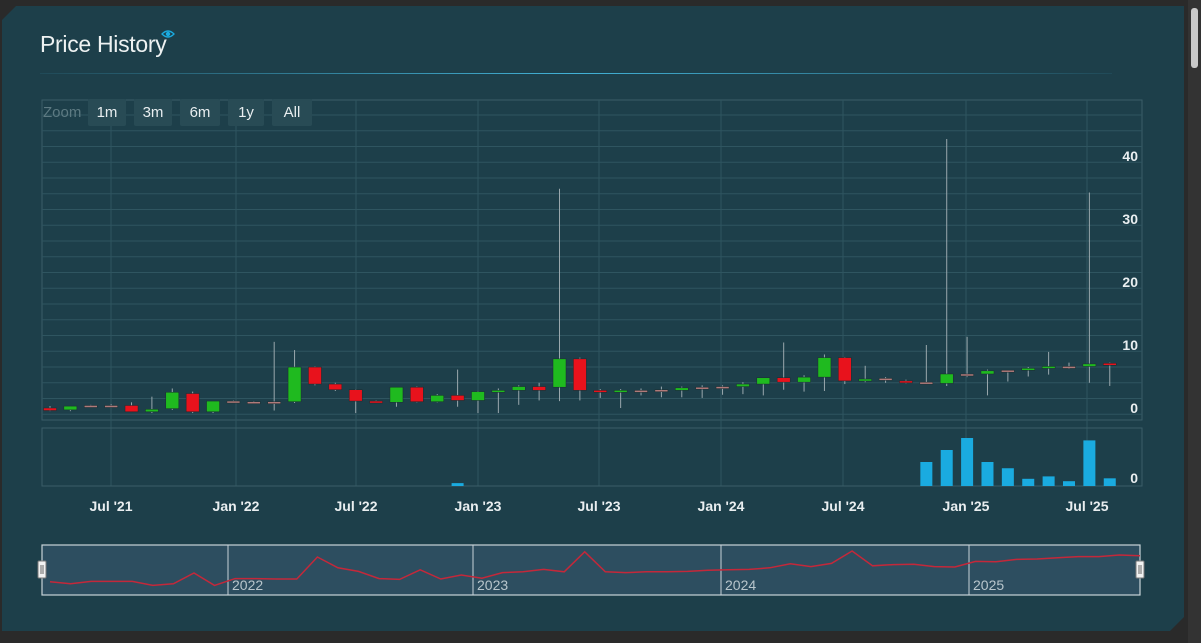 The height and width of the screenshot is (643, 1201). What do you see at coordinates (988, 585) in the screenshot?
I see `navigator-year-label: 2025` at bounding box center [988, 585].